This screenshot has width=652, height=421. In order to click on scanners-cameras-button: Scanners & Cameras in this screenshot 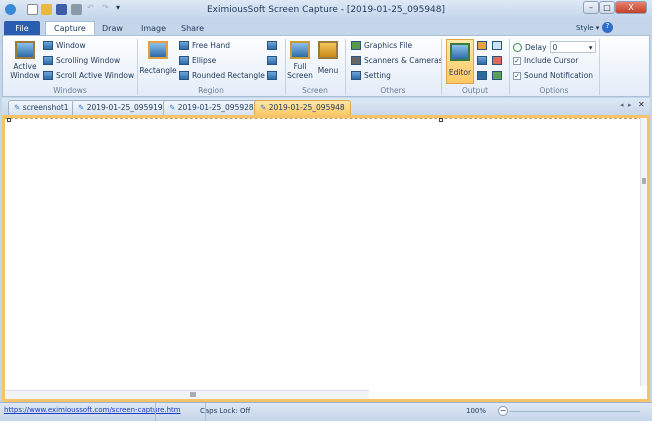, I will do `click(397, 60)`.